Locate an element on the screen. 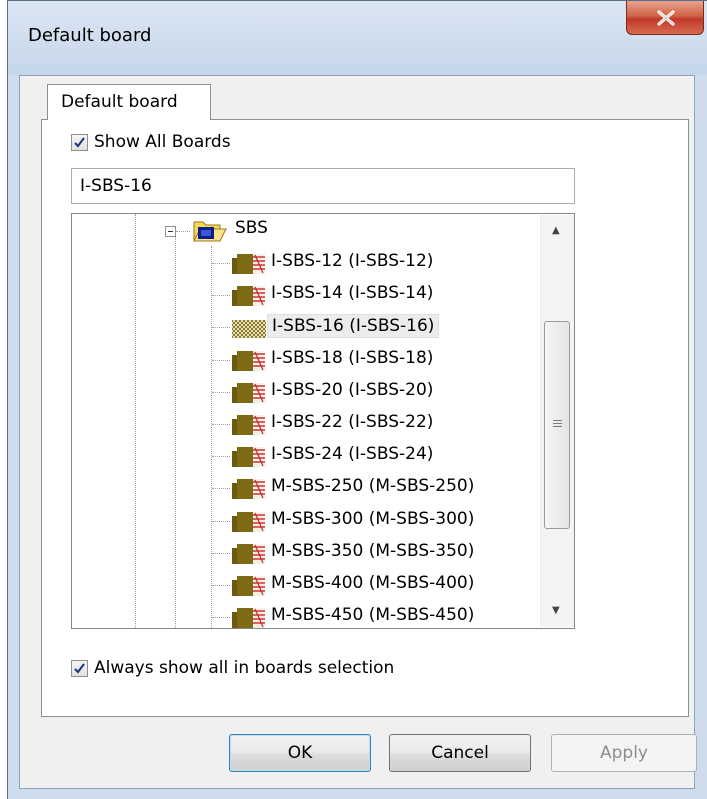 The image size is (707, 799). tree-item: I-SBS-18 (I-SBS-18) is located at coordinates (307, 360).